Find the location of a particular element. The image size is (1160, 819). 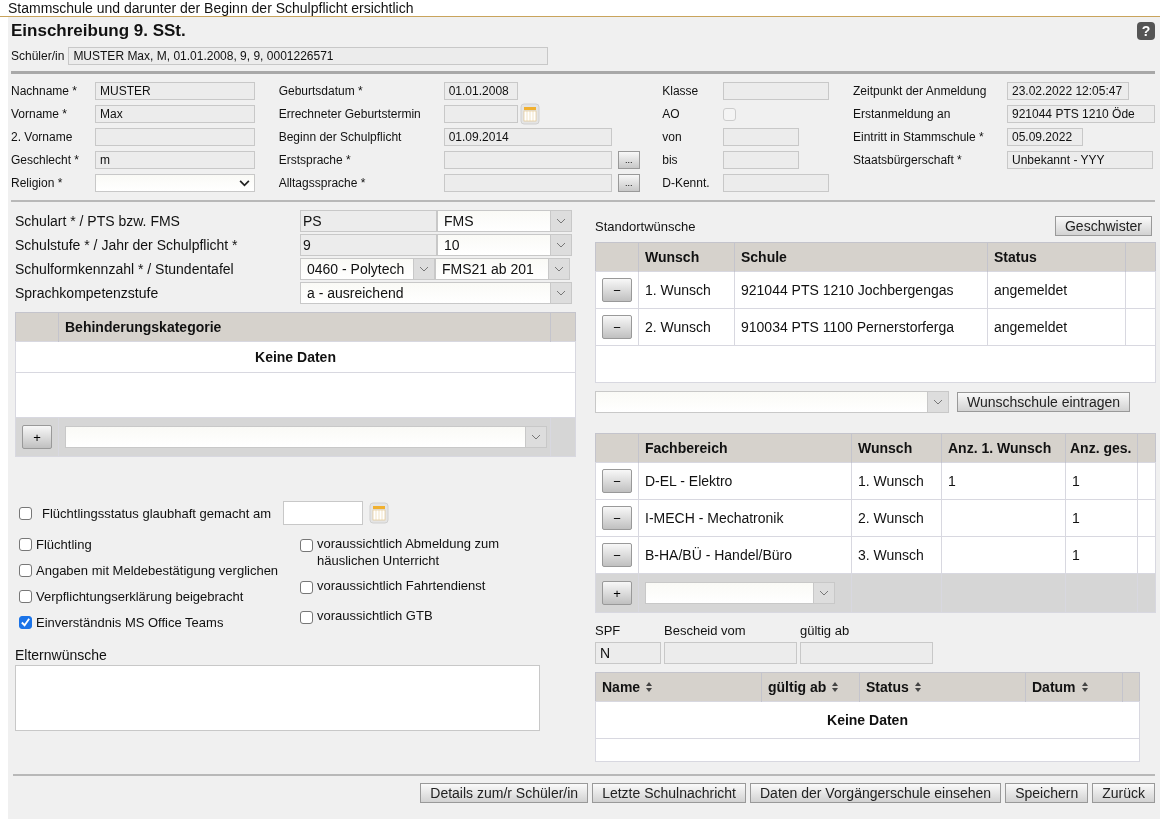

field-label: Schüler/in is located at coordinates (38, 56).